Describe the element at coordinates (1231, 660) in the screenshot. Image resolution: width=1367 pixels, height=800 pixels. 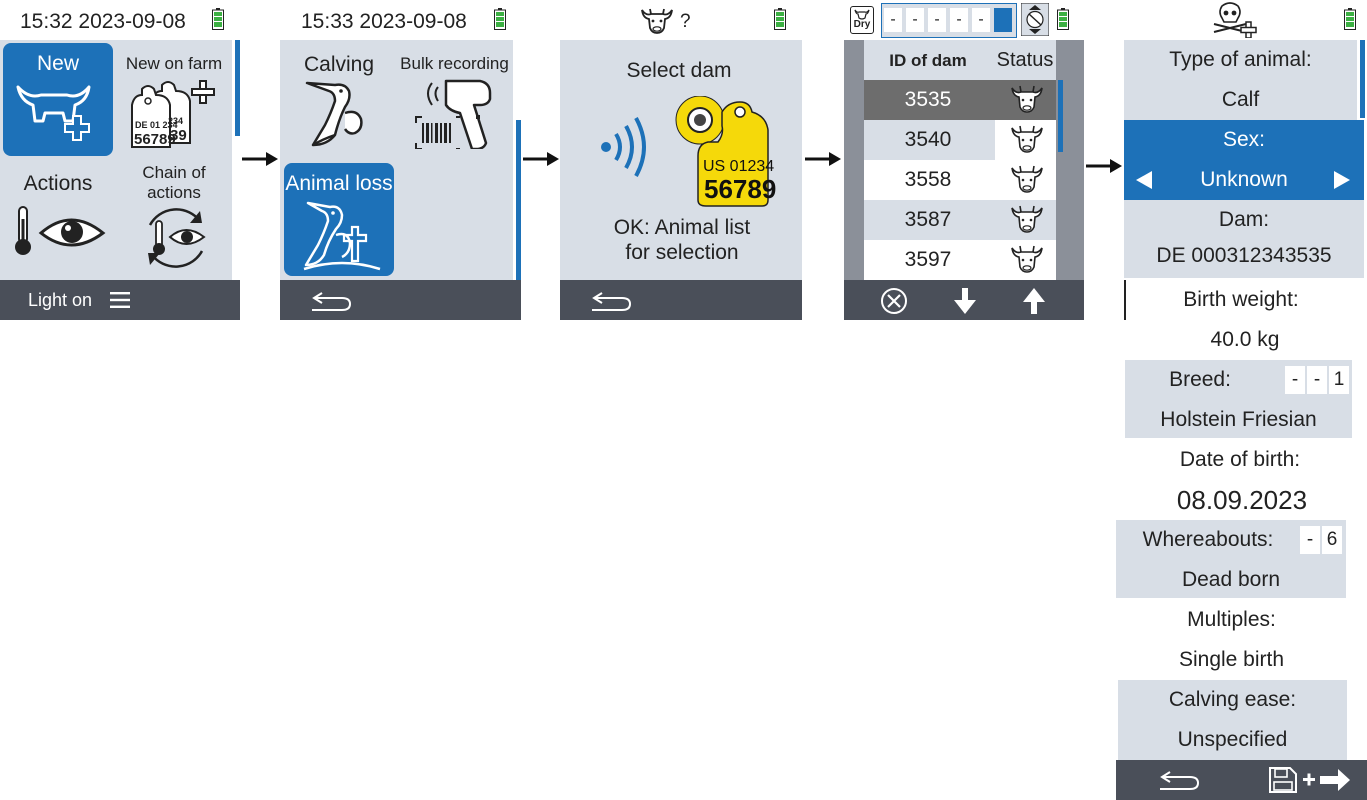
I see `multiples-value: Single birth` at that location.